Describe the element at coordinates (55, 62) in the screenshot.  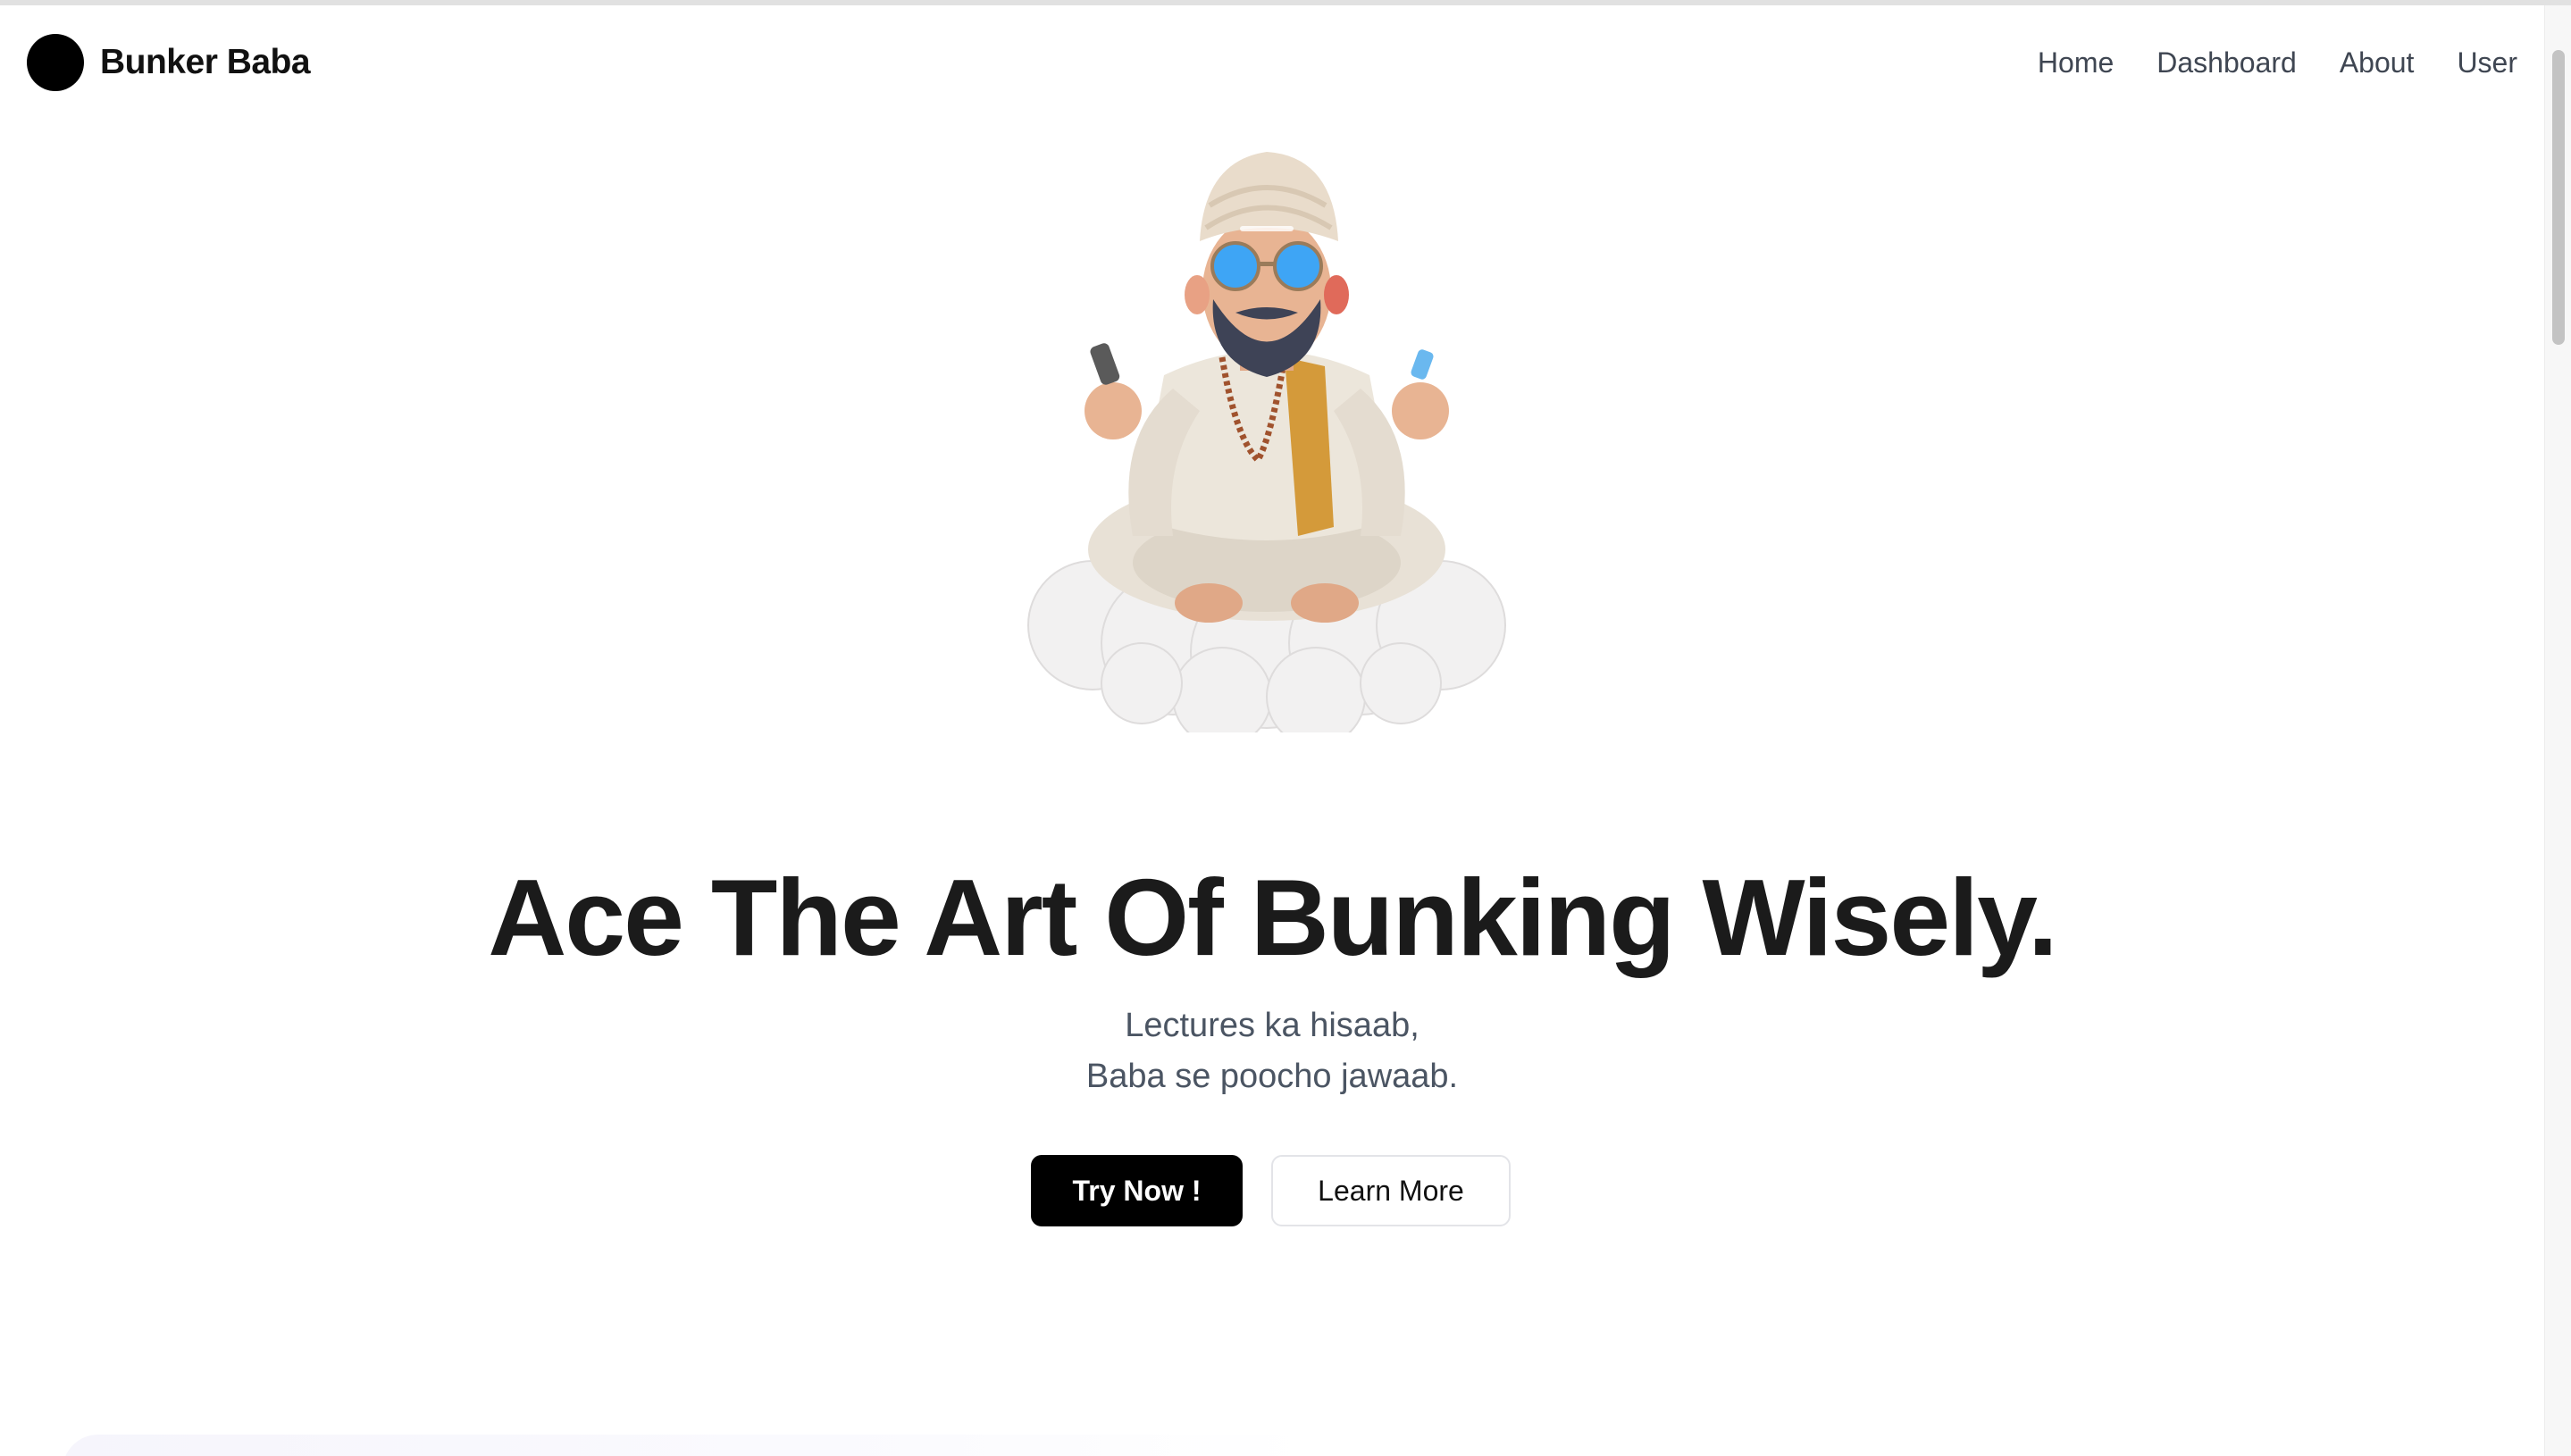
I see `brand-logo-icon` at that location.